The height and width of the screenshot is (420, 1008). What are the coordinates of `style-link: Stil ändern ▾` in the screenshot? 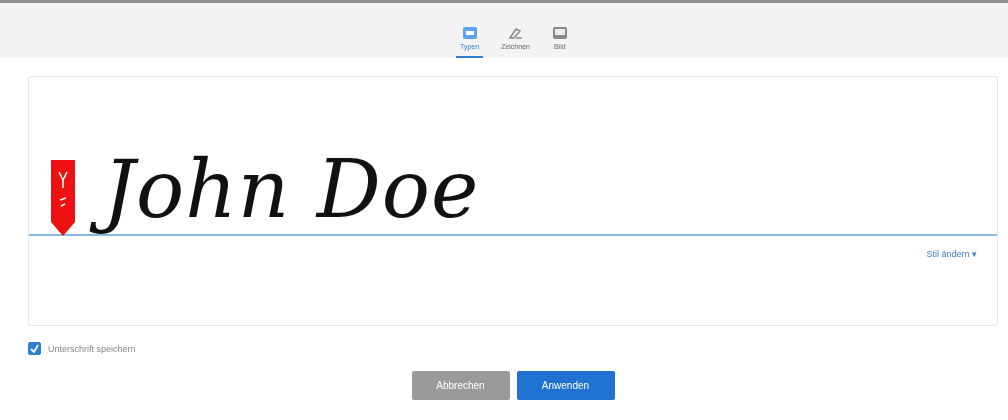 It's located at (951, 254).